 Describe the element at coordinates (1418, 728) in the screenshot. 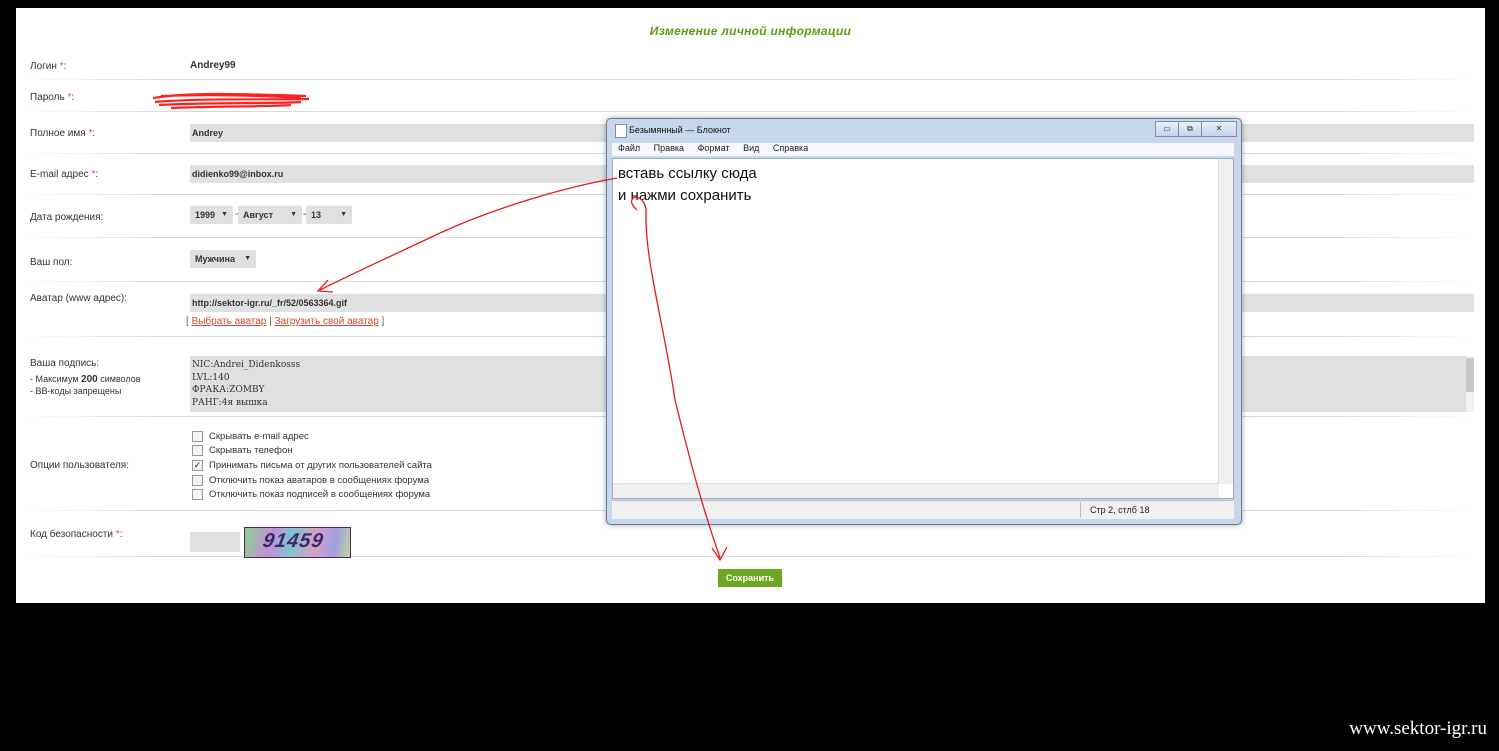

I see `watermark: www.sektor-igr.ru` at that location.